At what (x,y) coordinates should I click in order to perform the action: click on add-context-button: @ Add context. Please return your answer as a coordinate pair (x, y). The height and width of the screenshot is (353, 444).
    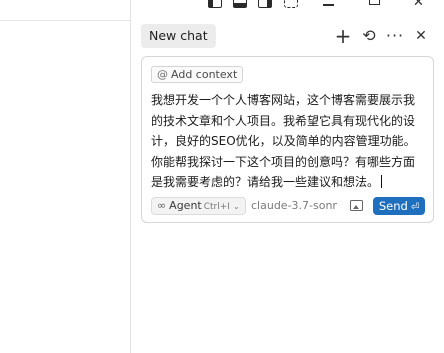
    Looking at the image, I should click on (197, 74).